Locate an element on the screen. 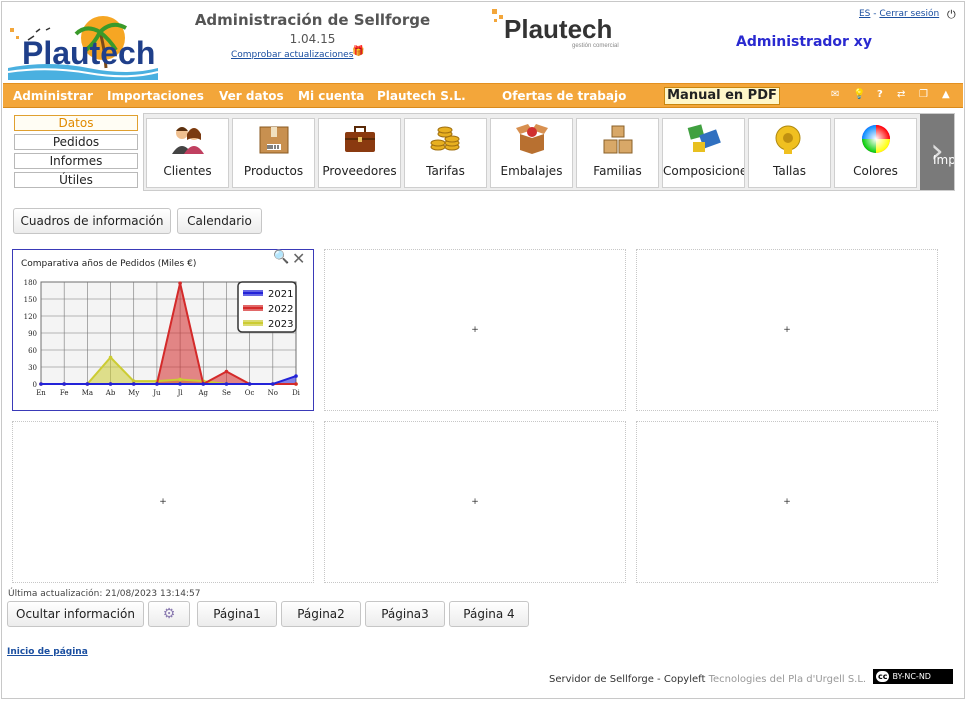 Image resolution: width=967 pixels, height=701 pixels. plautech-logo: Plautech is located at coordinates (83, 45).